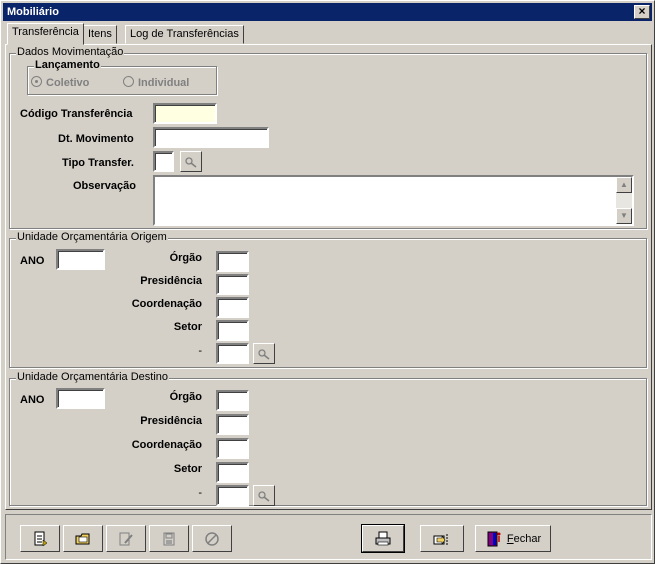  What do you see at coordinates (76, 114) in the screenshot?
I see `codigo-label: Código Transferência` at bounding box center [76, 114].